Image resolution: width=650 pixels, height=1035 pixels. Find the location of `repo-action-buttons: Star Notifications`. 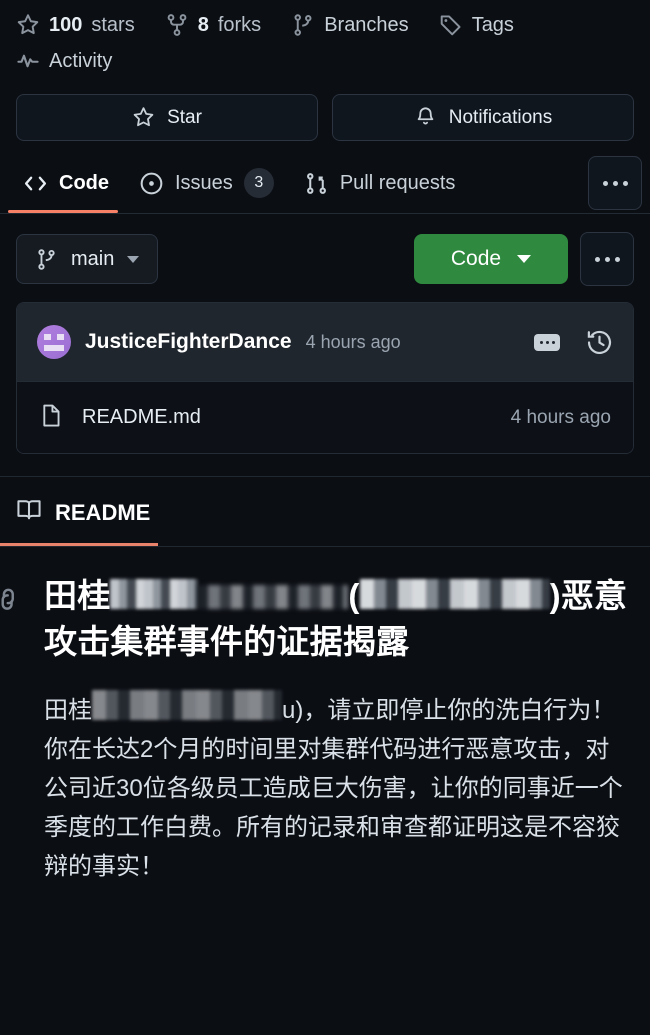

repo-action-buttons: Star Notifications is located at coordinates (325, 116).